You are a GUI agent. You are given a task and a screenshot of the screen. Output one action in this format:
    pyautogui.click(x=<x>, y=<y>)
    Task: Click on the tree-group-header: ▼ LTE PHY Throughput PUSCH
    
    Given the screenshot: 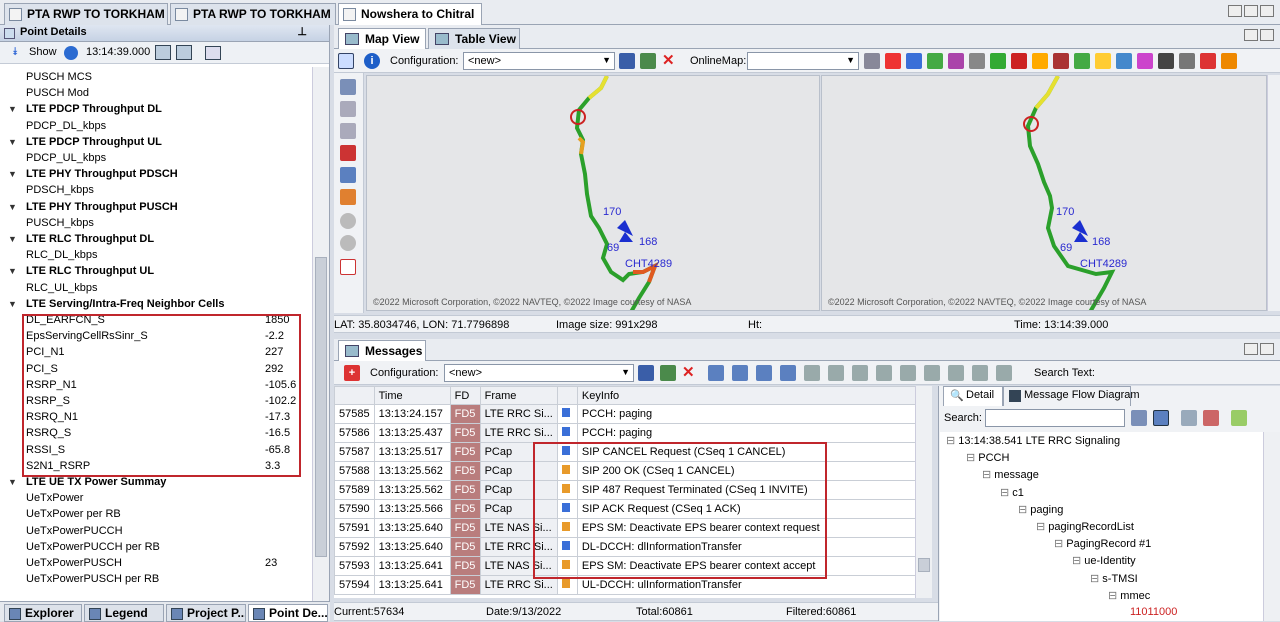 What is the action you would take?
    pyautogui.click(x=156, y=207)
    